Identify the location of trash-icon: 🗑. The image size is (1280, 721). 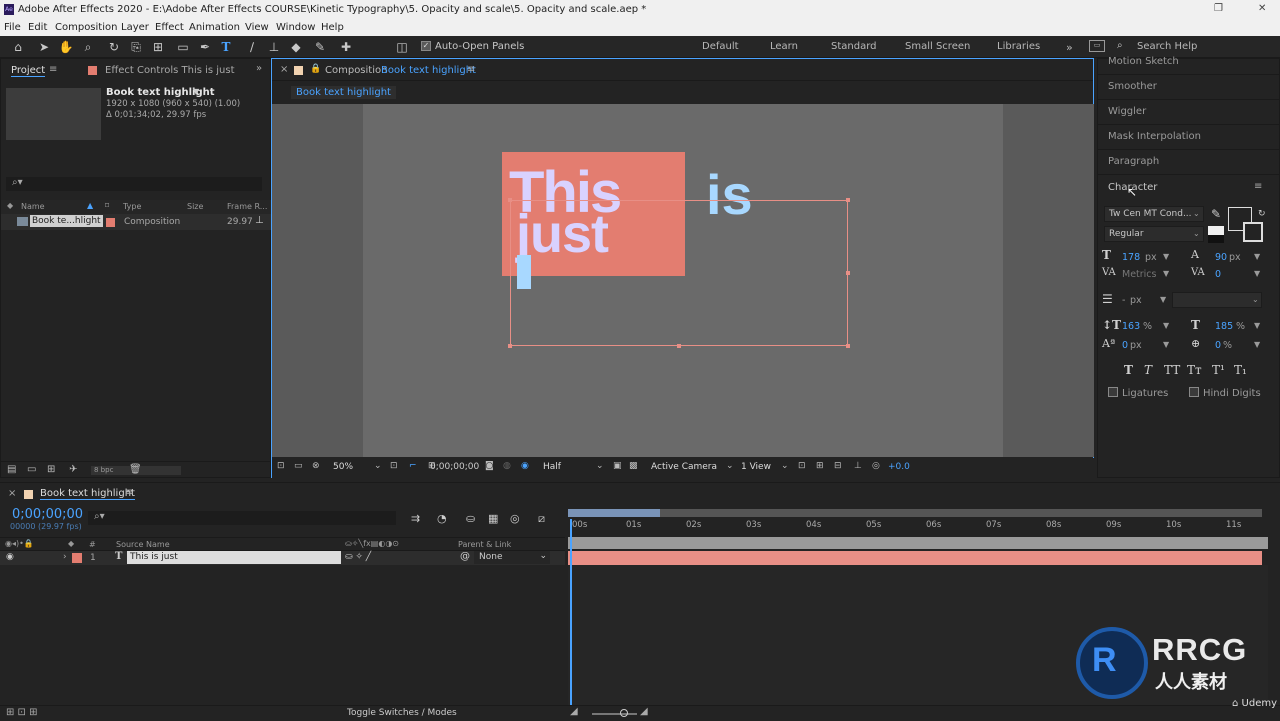
(135, 469).